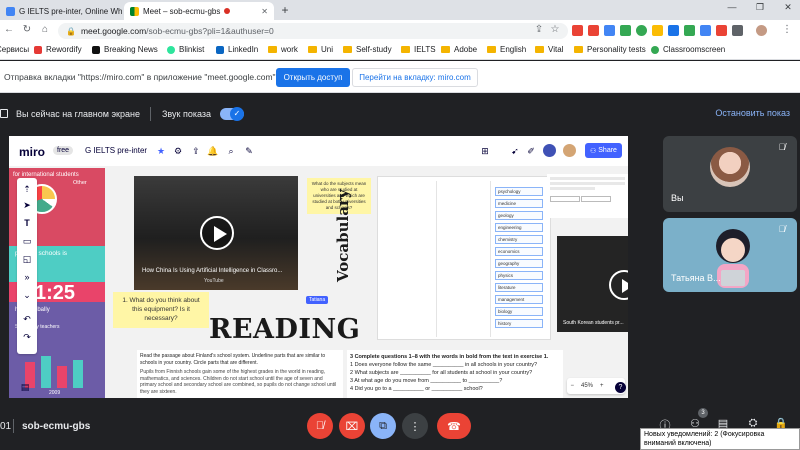 The width and height of the screenshot is (800, 450). I want to click on bookmark-folder-vital: Vital, so click(549, 49).